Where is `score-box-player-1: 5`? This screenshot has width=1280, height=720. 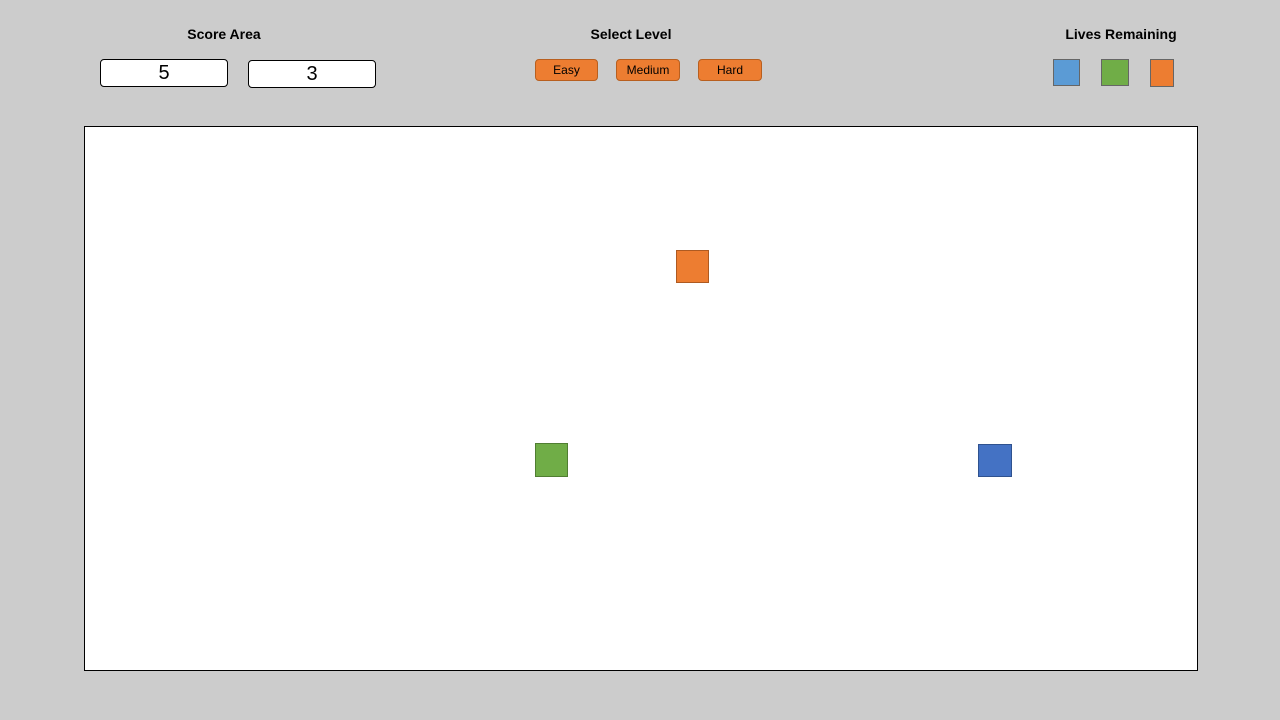
score-box-player-1: 5 is located at coordinates (164, 73).